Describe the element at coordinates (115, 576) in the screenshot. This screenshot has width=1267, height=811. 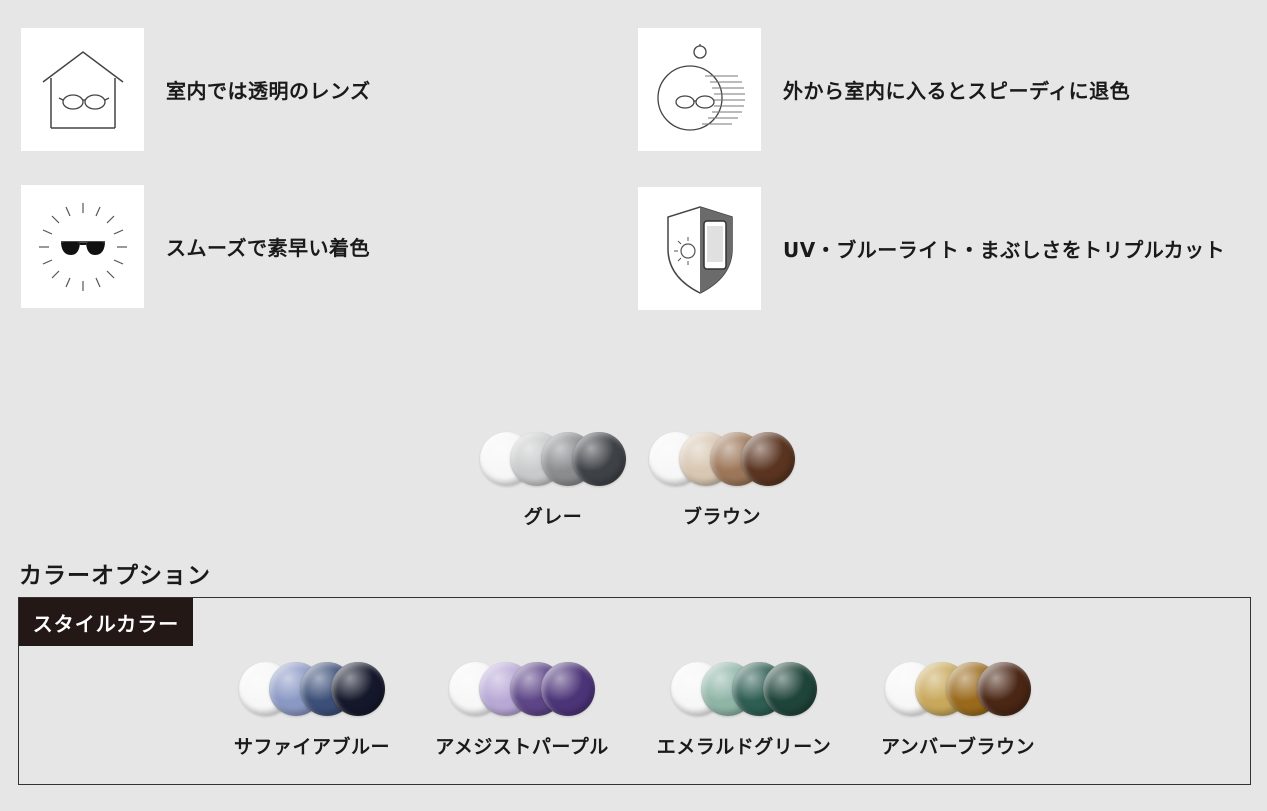
I see `color-option-title: カラーオプション` at that location.